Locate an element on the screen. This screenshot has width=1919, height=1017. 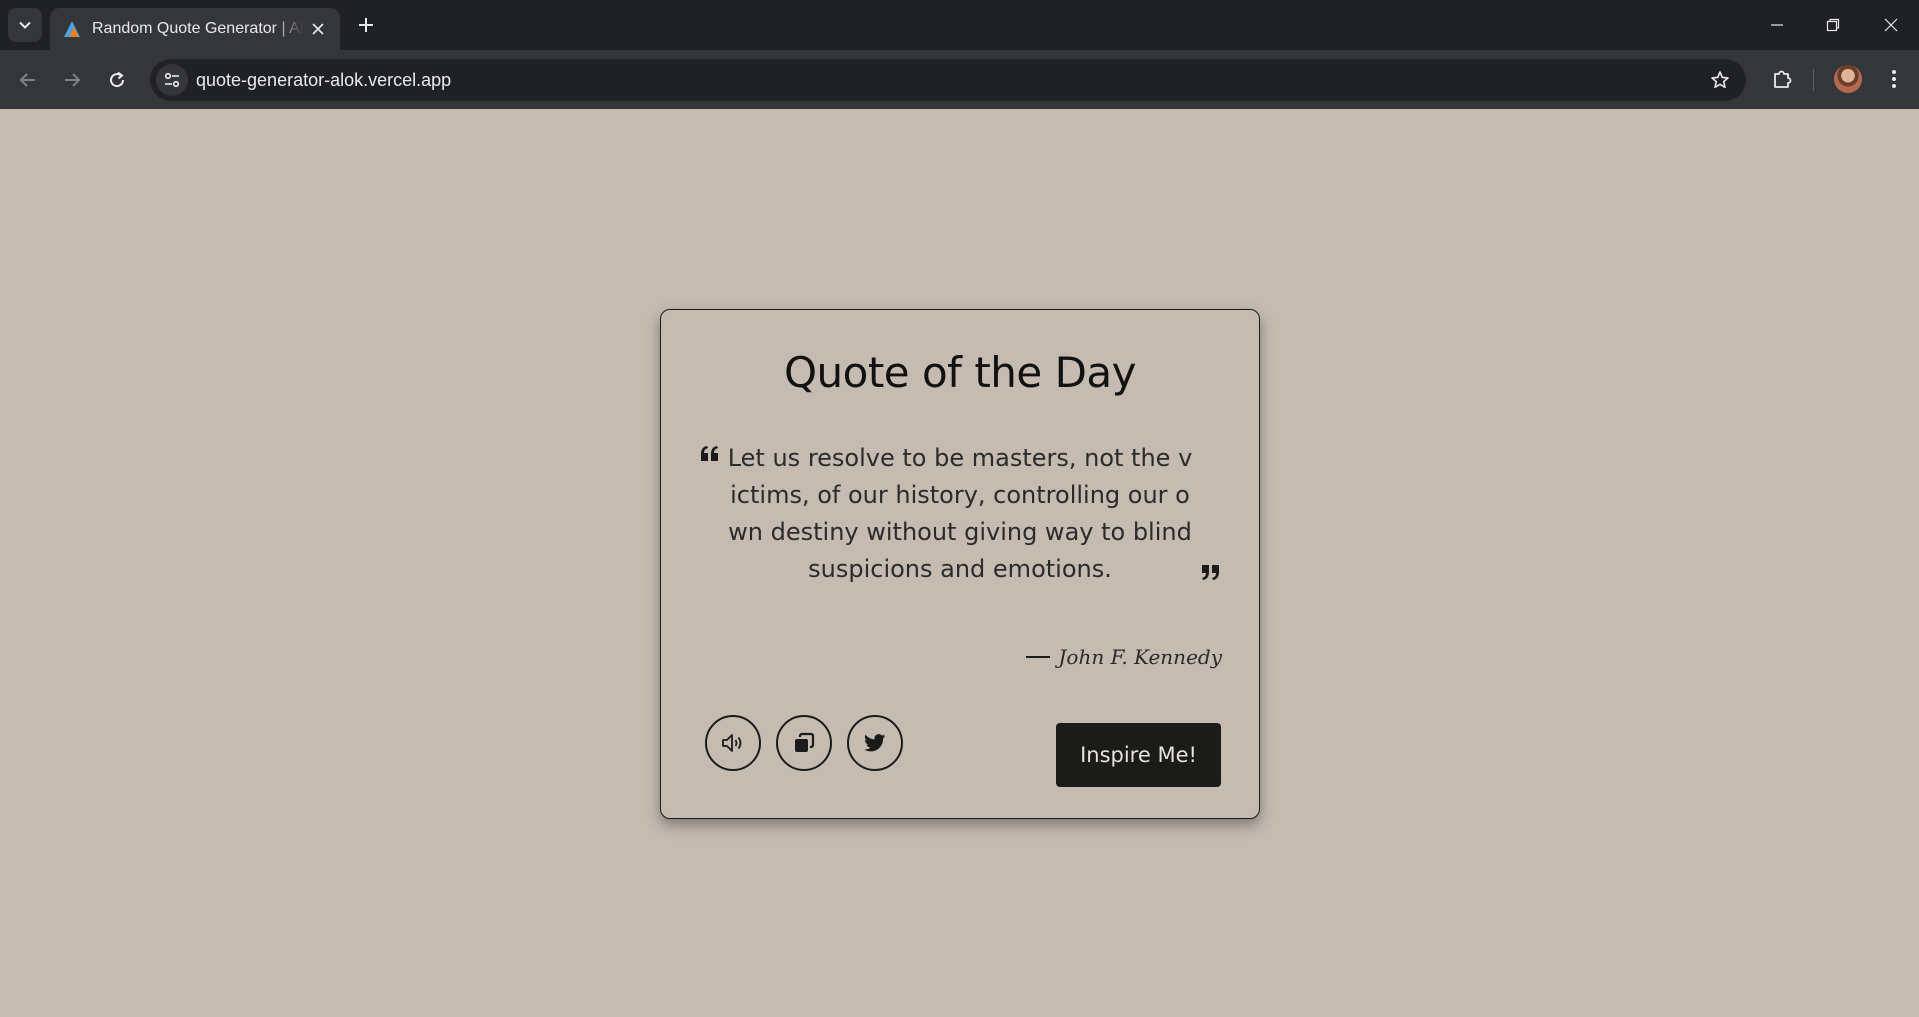
close-icon is located at coordinates (1891, 25).